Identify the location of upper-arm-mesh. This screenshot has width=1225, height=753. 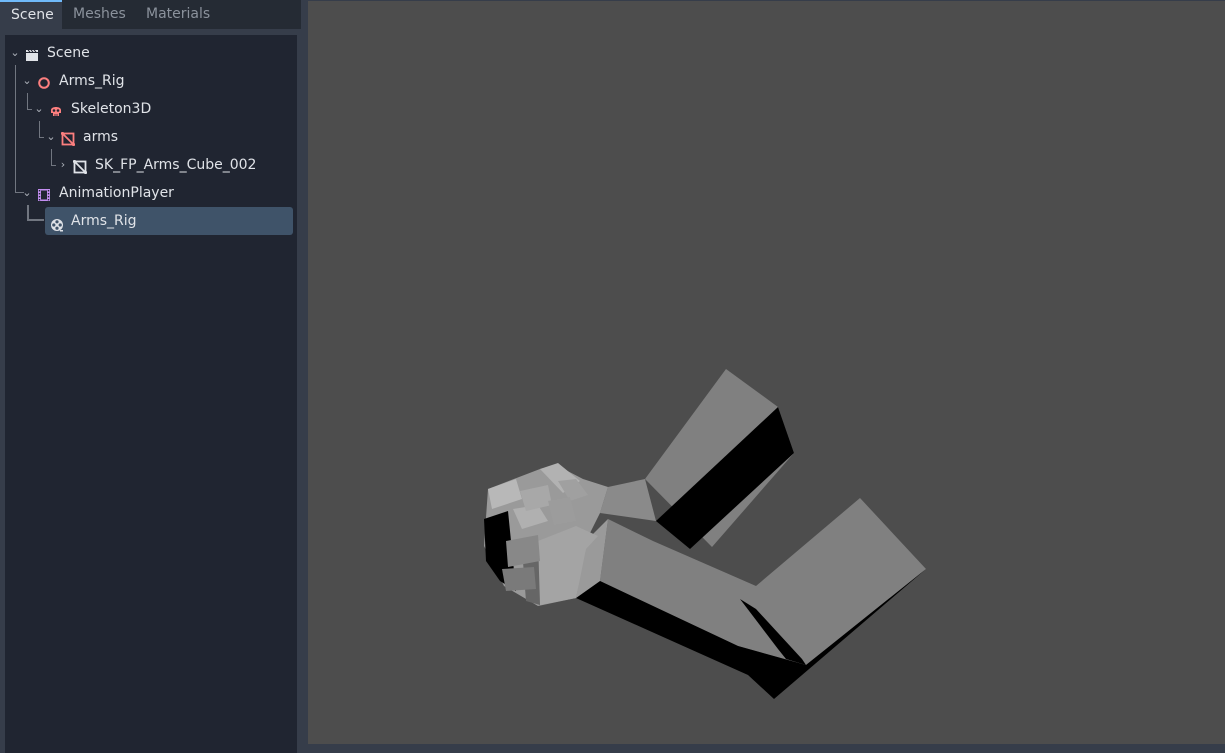
(697, 459).